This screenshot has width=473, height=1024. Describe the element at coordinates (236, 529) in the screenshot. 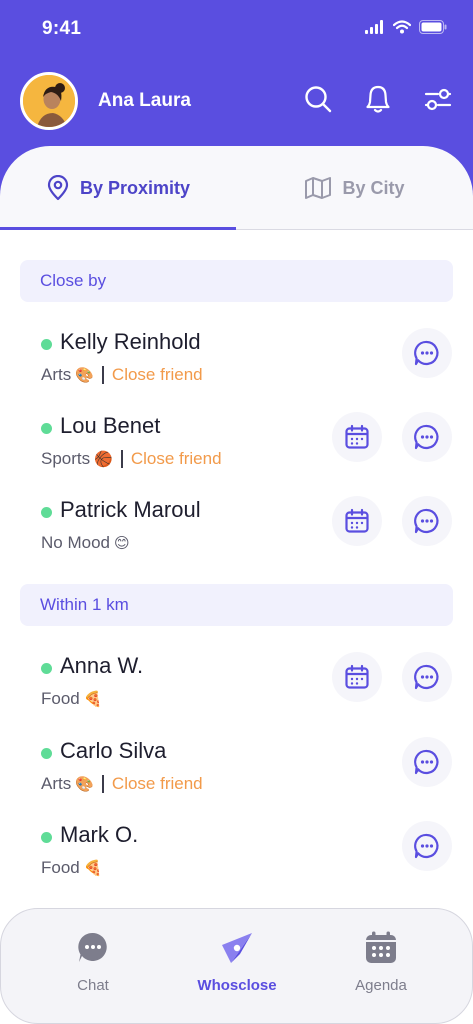

I see `list-item: Patrick Maroul No Mood 😊` at that location.